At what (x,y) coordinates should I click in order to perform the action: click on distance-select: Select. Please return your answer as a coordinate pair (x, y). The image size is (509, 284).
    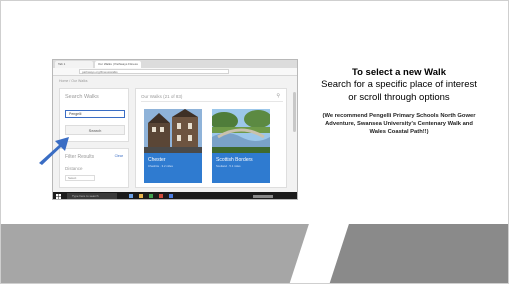
    Looking at the image, I should click on (80, 178).